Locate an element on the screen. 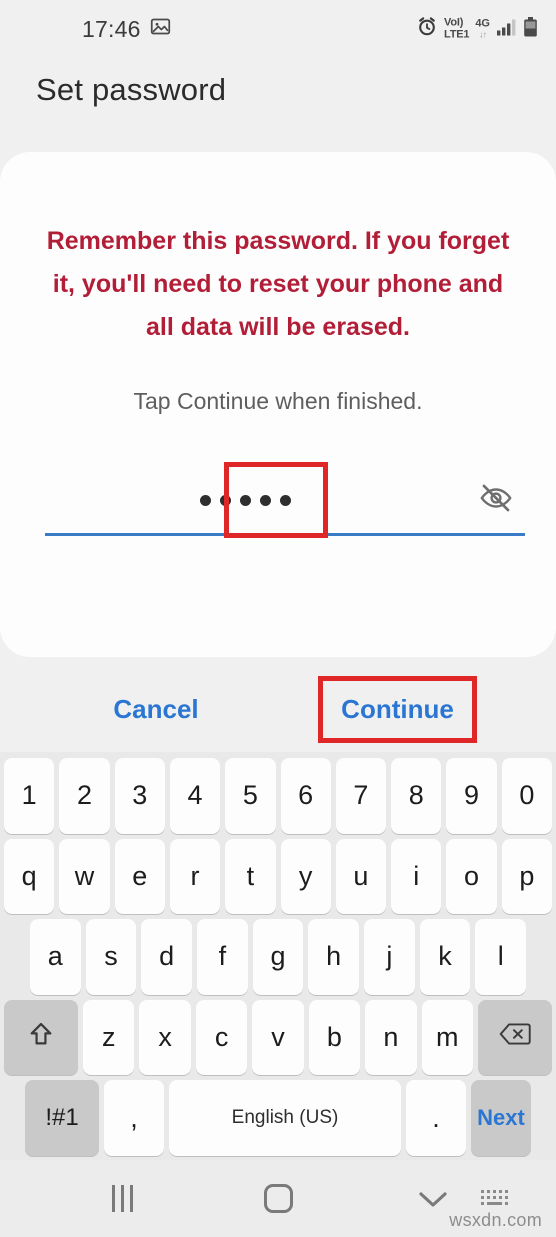  status-bar-right: VoI) LTE1 4G ↓↑ is located at coordinates (477, 29).